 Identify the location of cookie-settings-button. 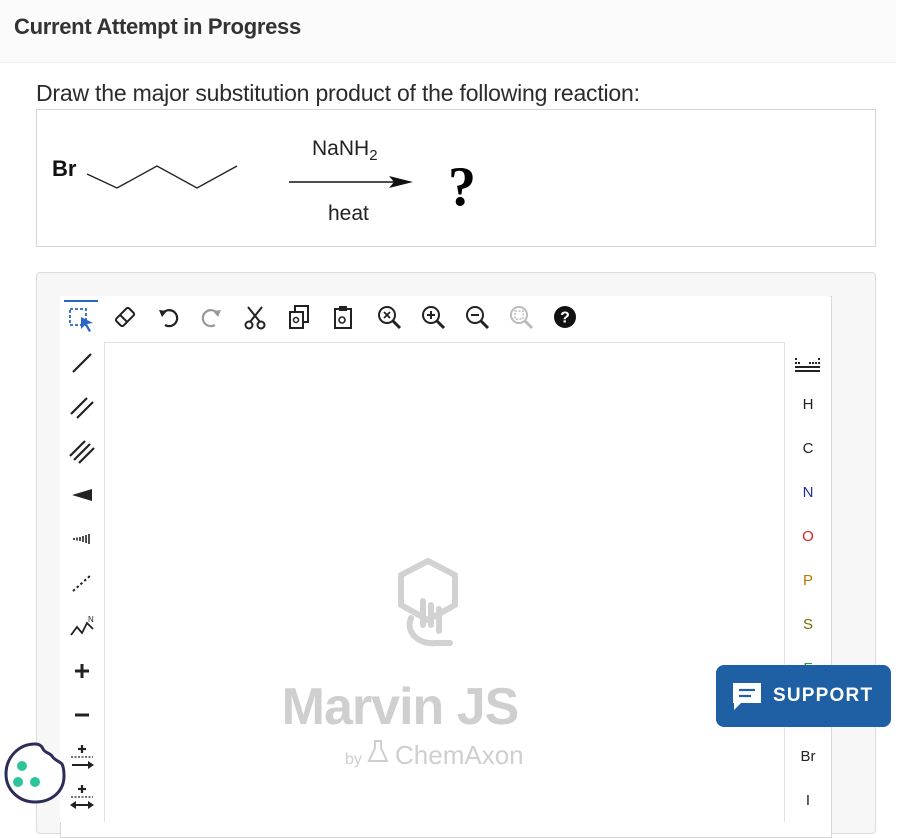
(35, 773).